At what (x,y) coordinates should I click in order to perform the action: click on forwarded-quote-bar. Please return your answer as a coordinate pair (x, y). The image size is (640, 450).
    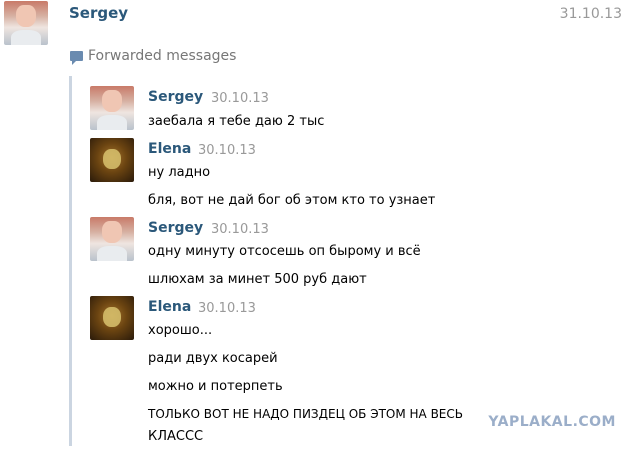
    Looking at the image, I should click on (70, 261).